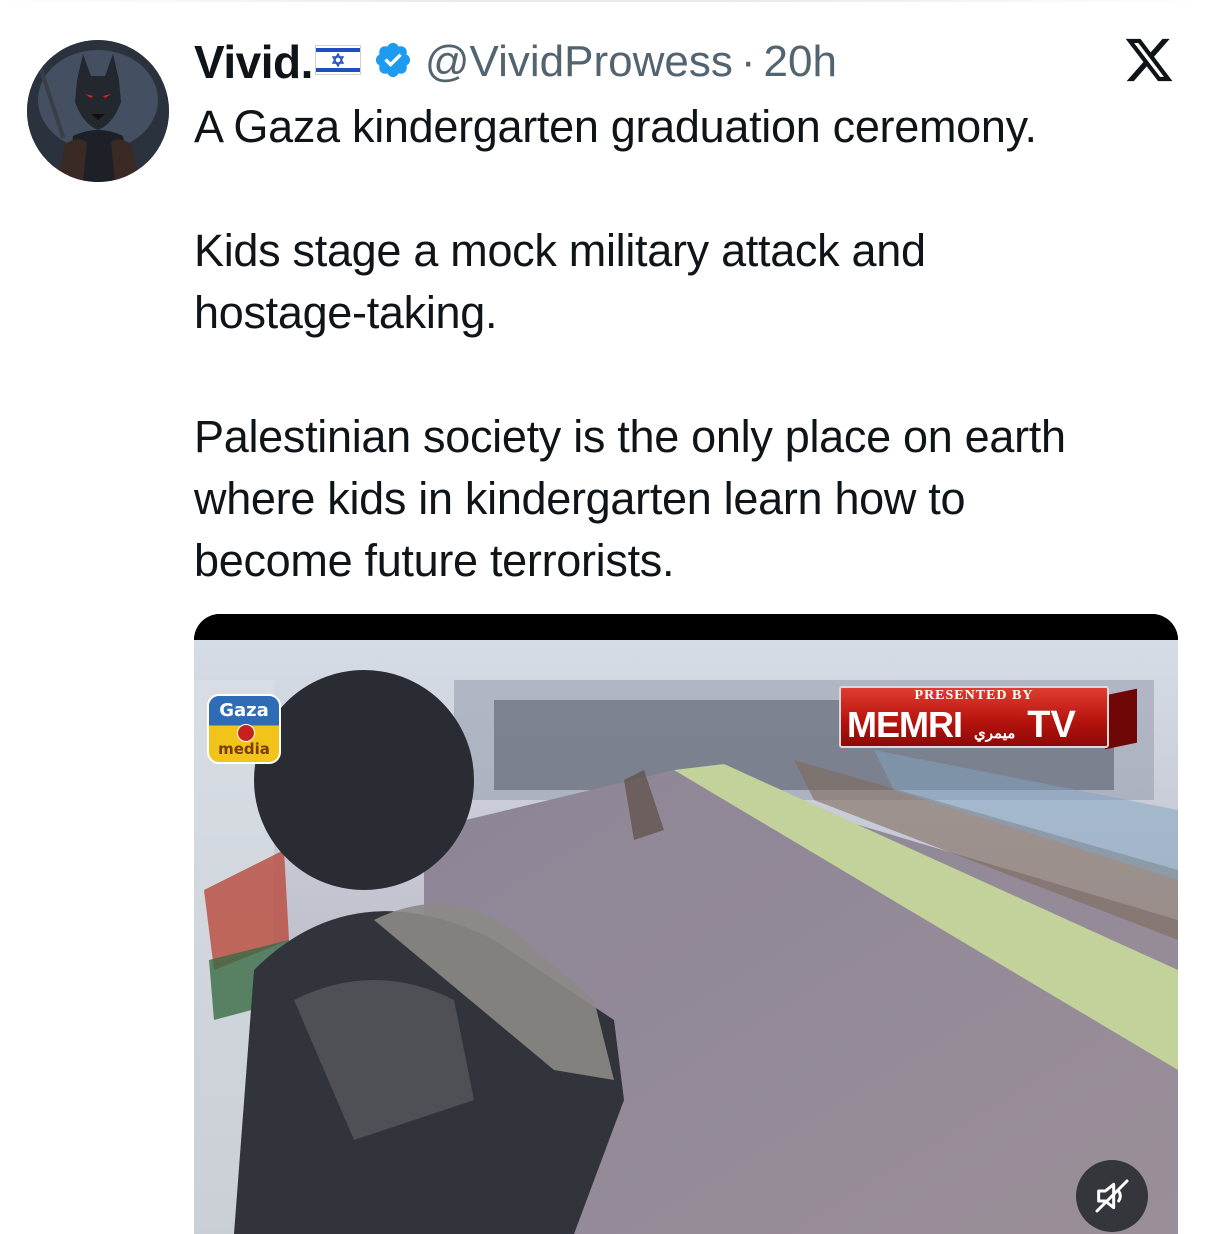 The image size is (1206, 1234). I want to click on tv-dot-icon, so click(246, 733).